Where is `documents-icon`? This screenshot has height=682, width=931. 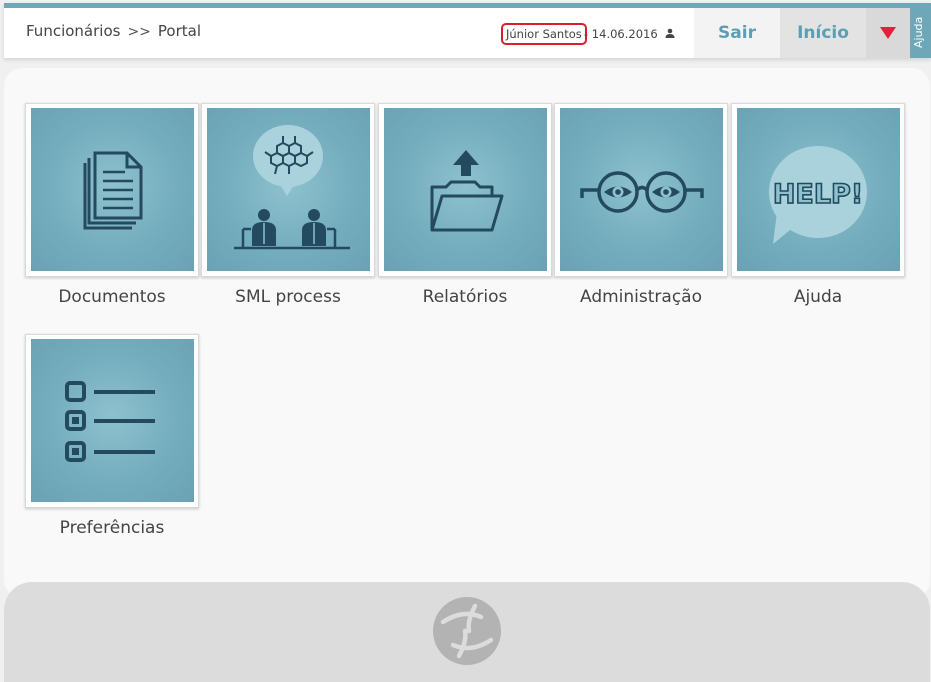
documents-icon is located at coordinates (113, 190).